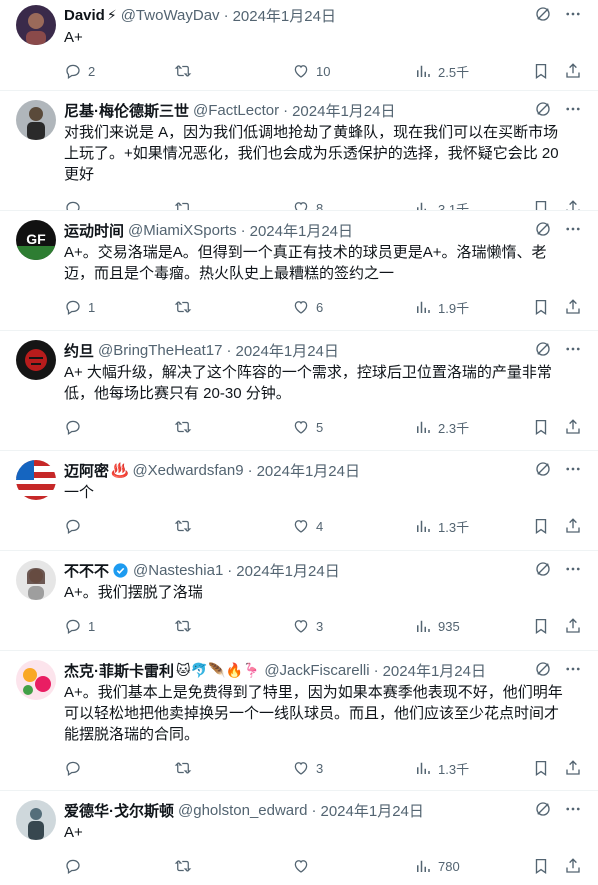  I want to click on display-name: 运动时间, so click(94, 230).